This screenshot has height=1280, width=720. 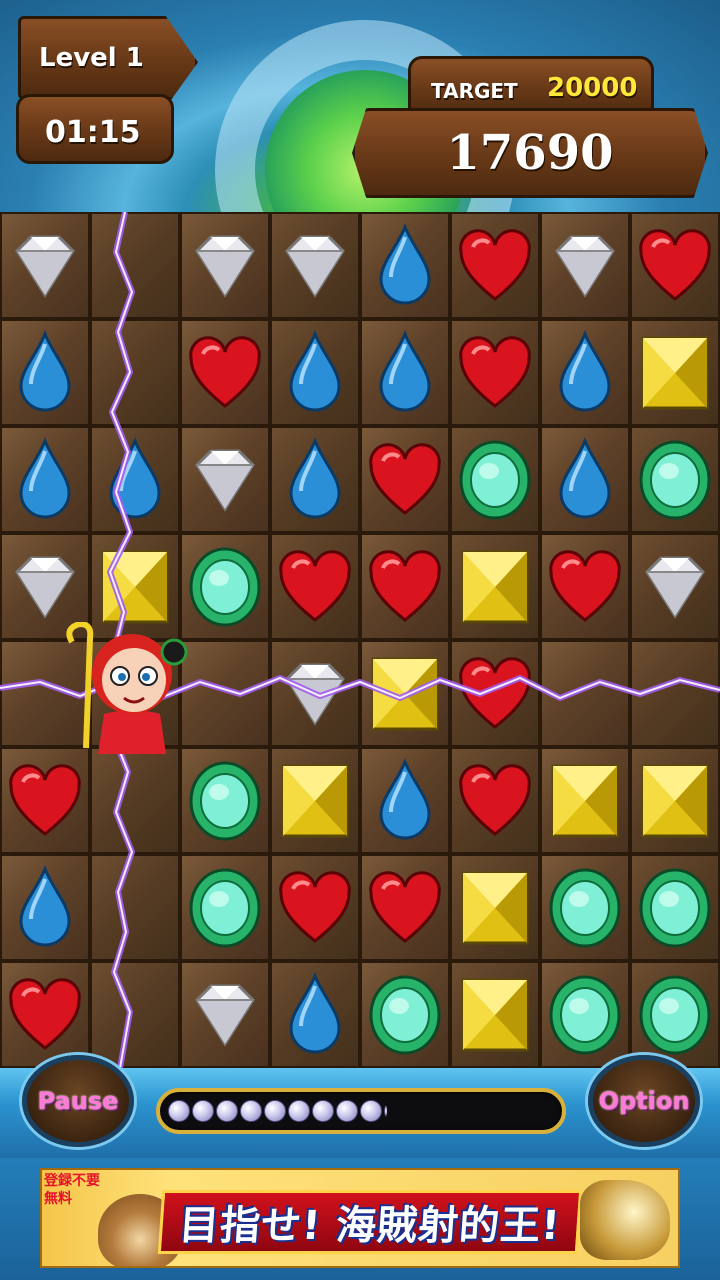 I want to click on option-button: Option, so click(x=644, y=1101).